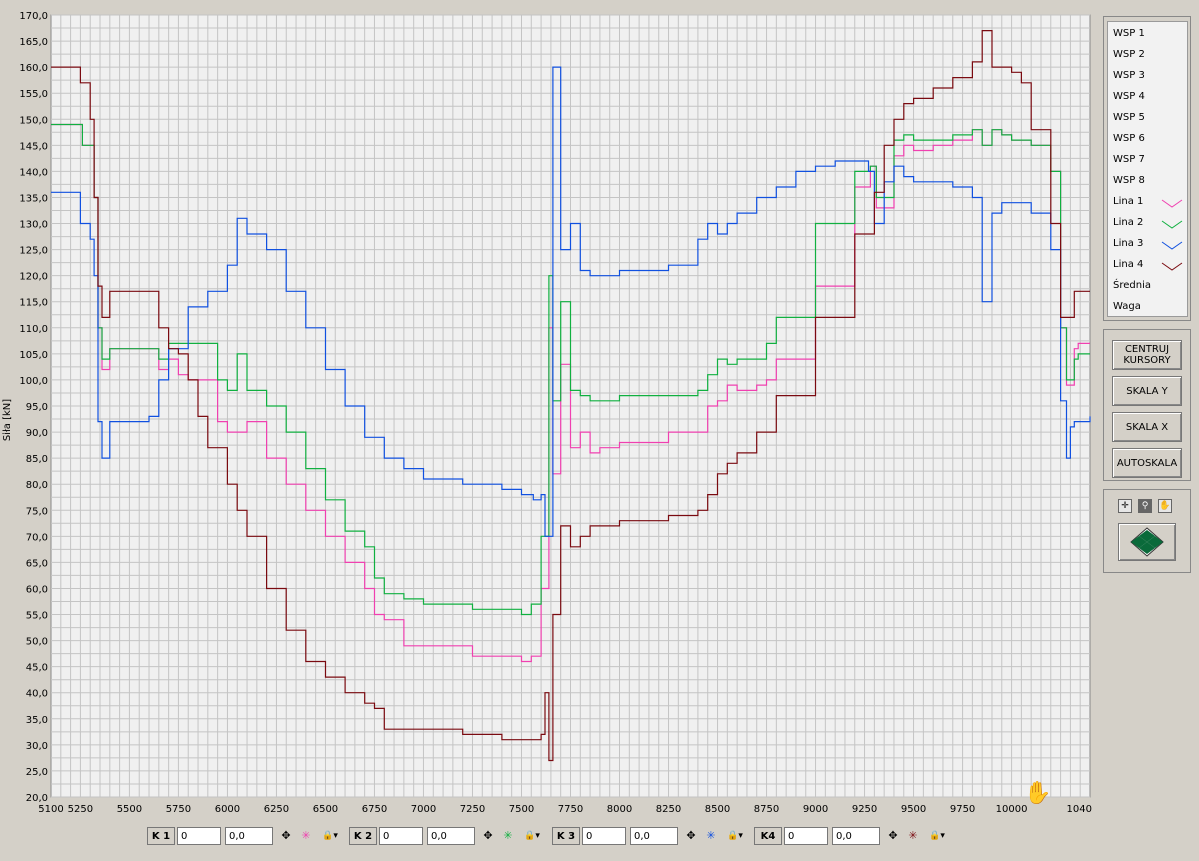  What do you see at coordinates (913, 809) in the screenshot?
I see `x-tick-label: 9500` at bounding box center [913, 809].